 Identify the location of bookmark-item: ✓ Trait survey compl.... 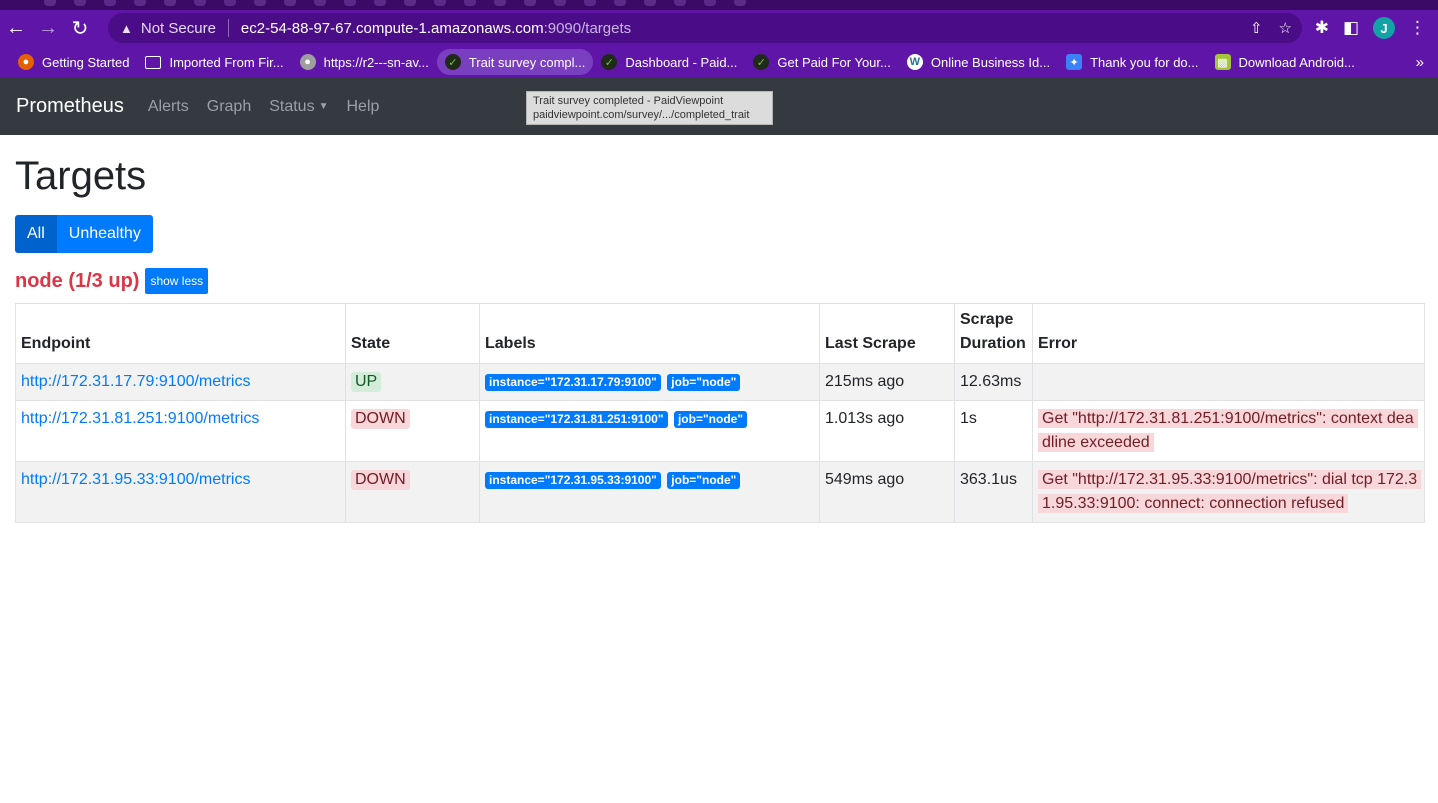
(515, 62).